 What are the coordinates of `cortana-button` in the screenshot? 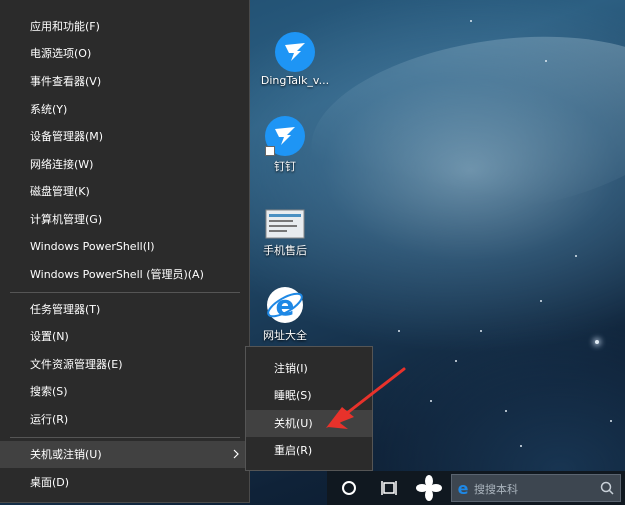 It's located at (349, 488).